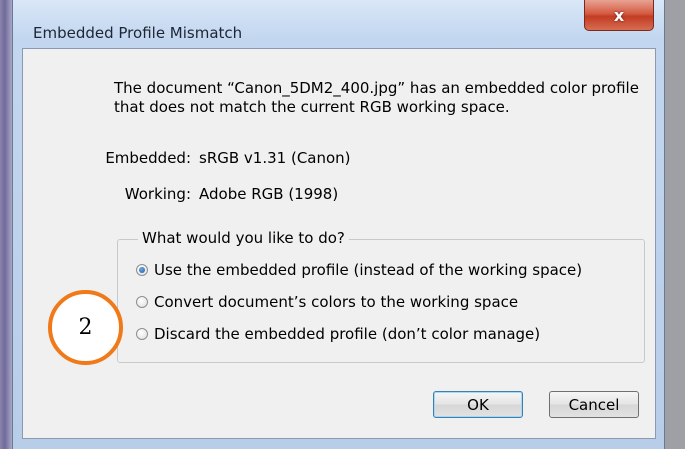  I want to click on background-right-strip, so click(675, 224).